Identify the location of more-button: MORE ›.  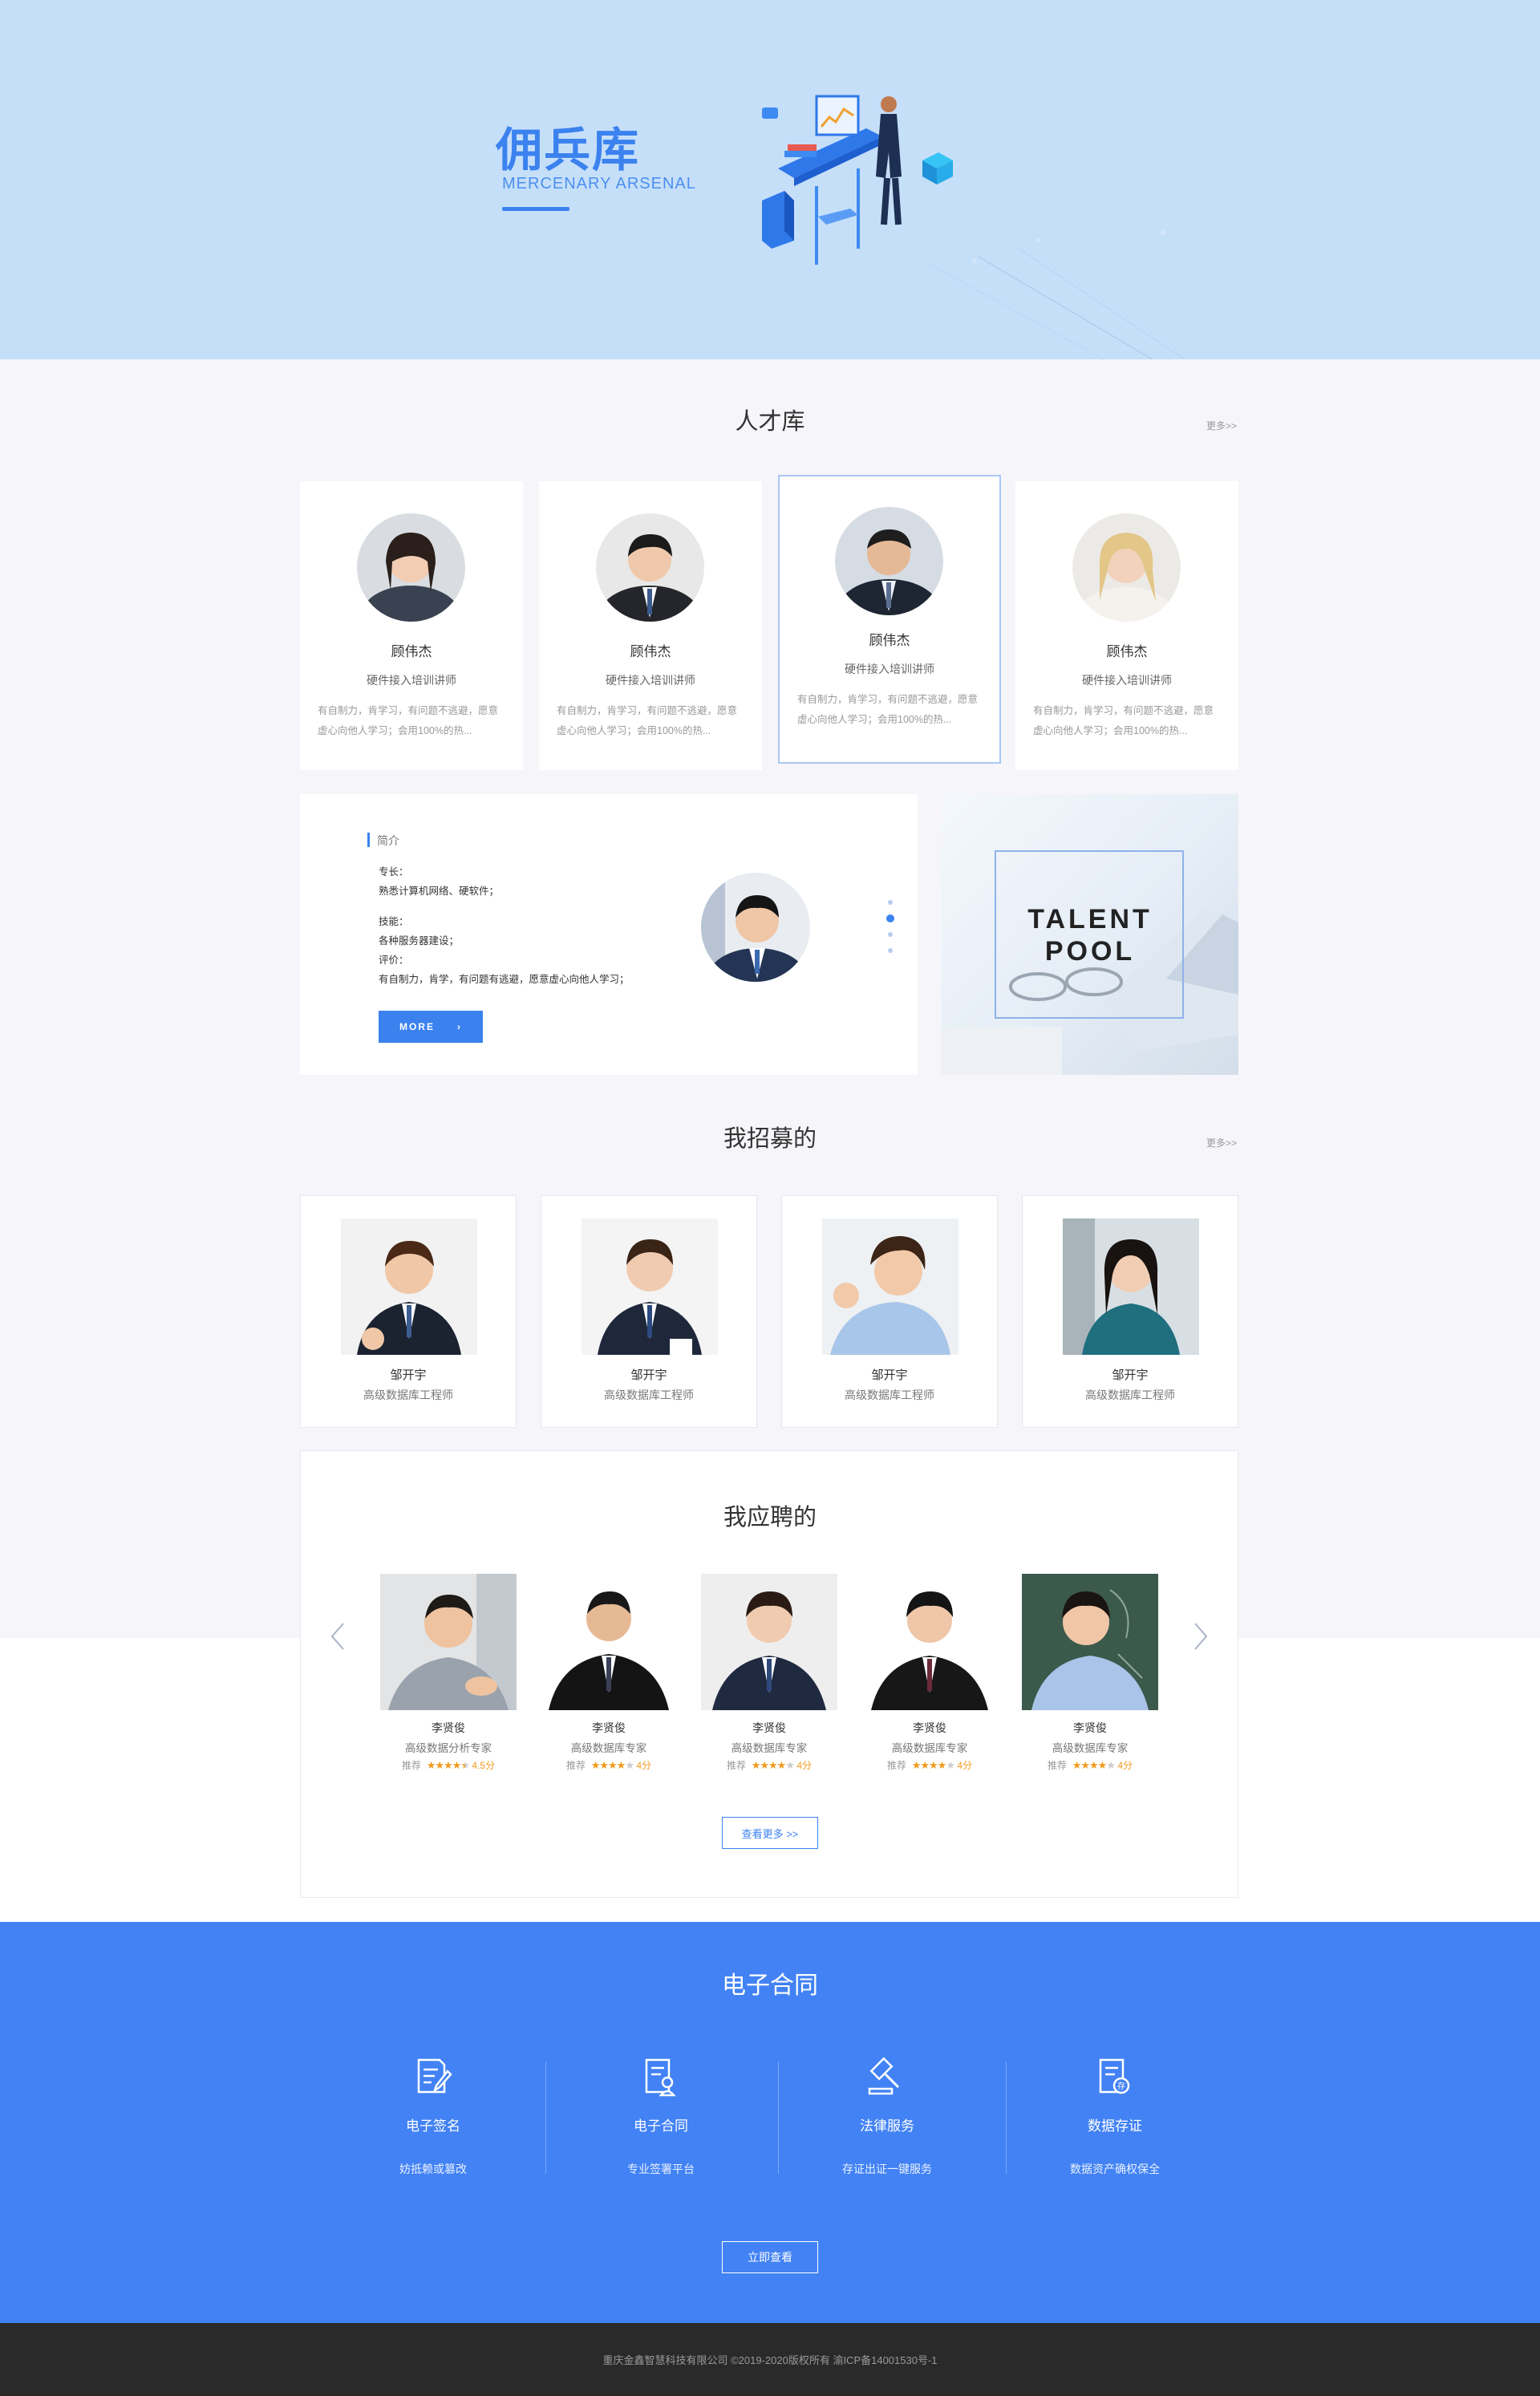
(431, 1027).